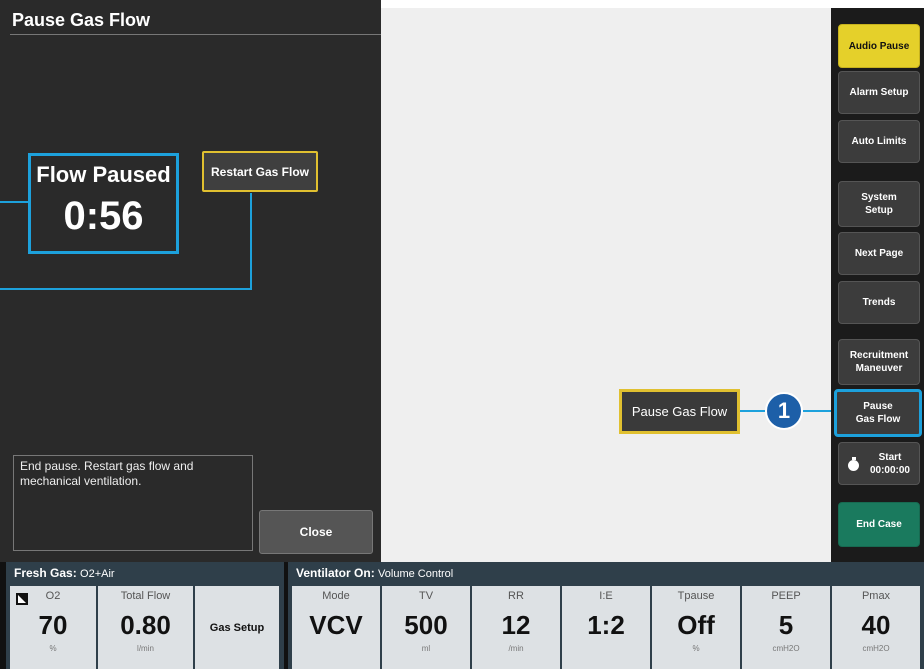  Describe the element at coordinates (889, 470) in the screenshot. I see `timer-time: 00:00:00` at that location.